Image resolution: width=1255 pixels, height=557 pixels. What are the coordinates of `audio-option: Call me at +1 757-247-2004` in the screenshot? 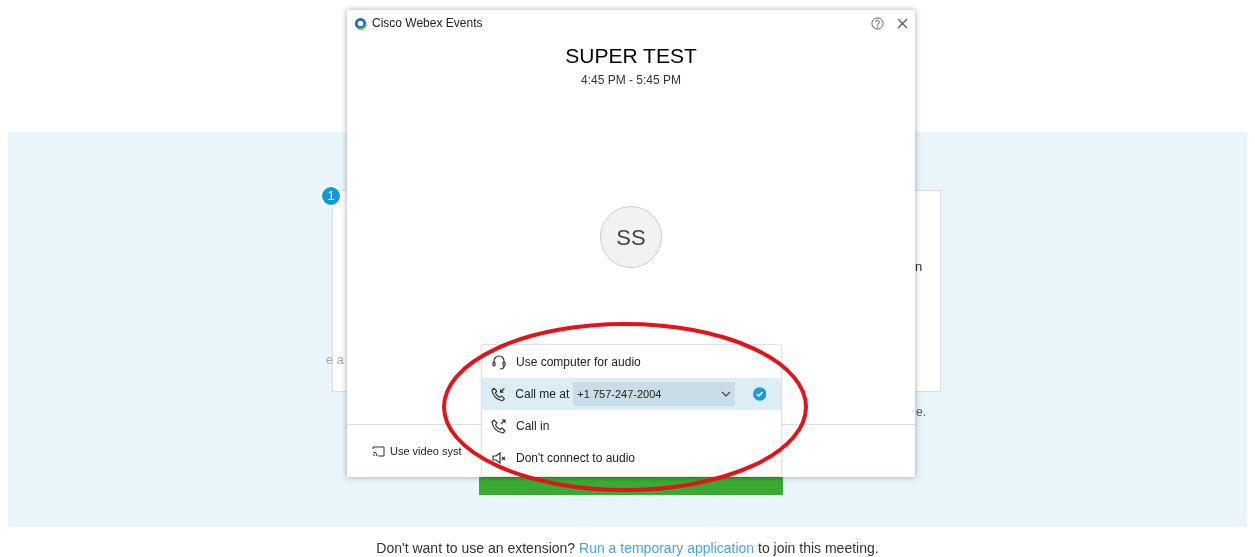 It's located at (631, 394).